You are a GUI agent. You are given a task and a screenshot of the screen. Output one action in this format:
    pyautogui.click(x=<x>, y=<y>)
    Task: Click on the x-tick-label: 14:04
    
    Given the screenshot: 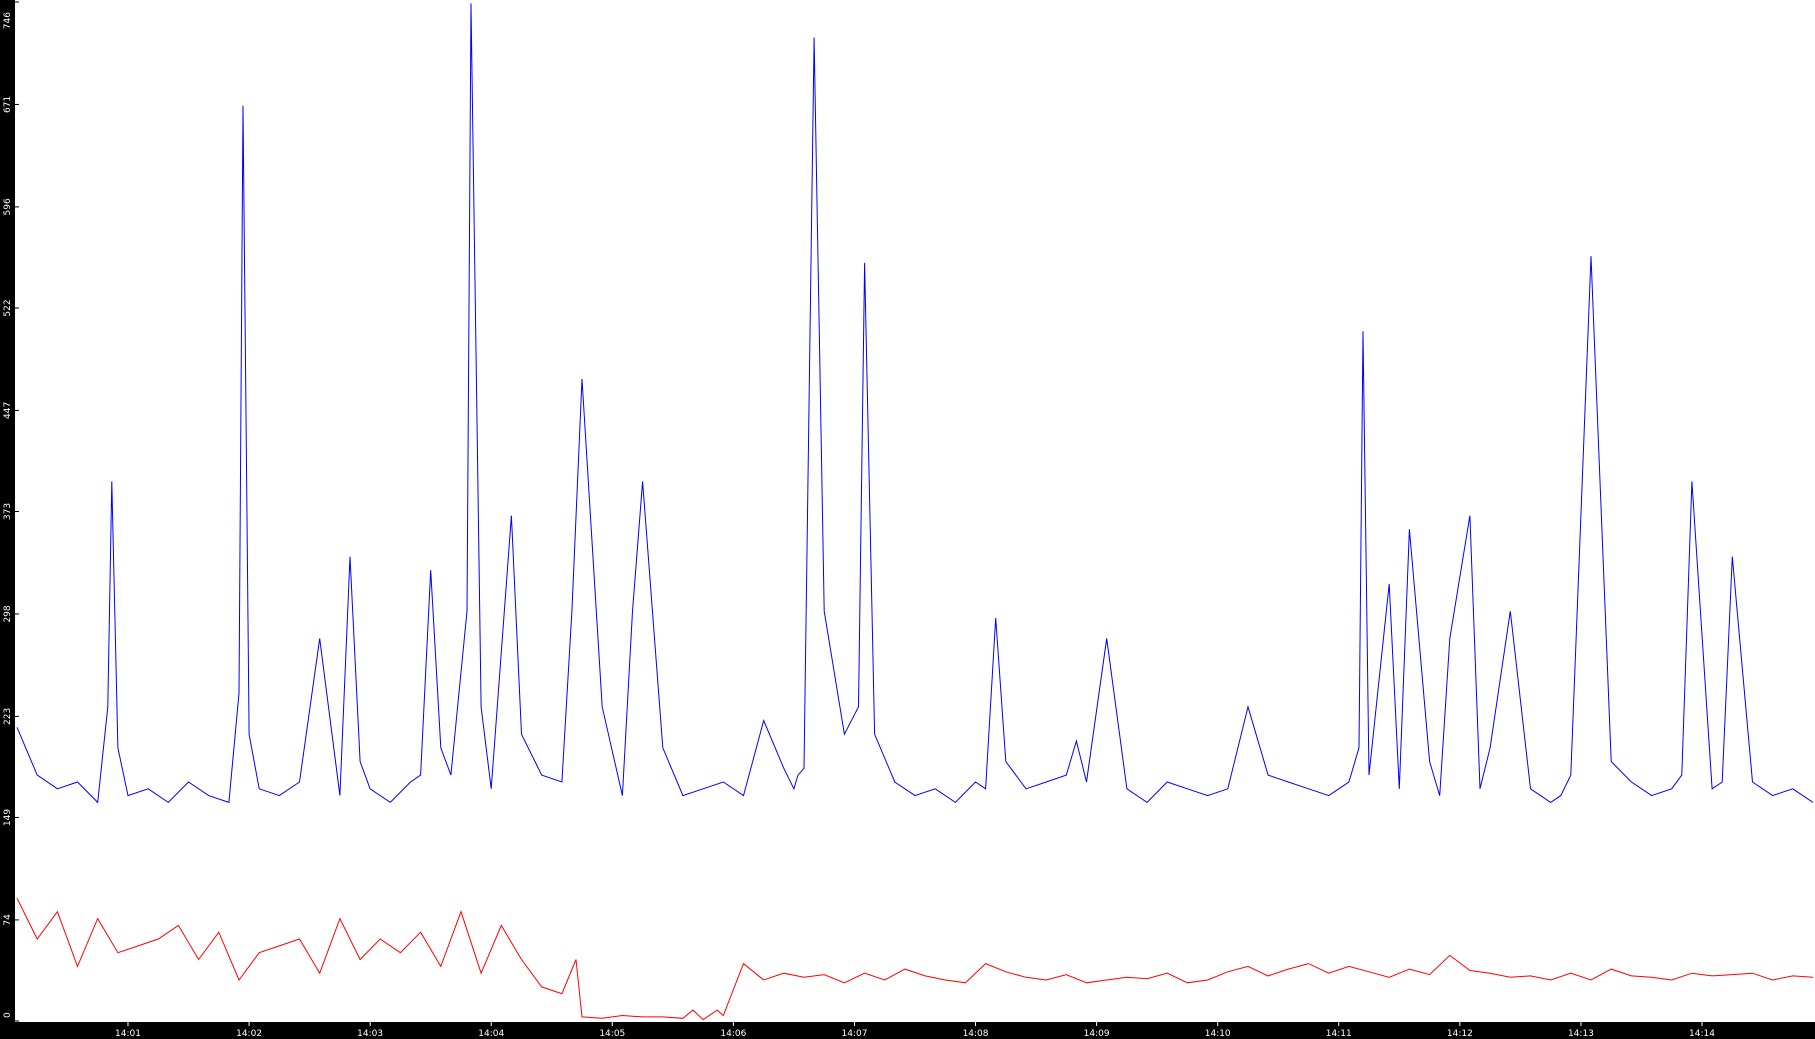 What is the action you would take?
    pyautogui.click(x=491, y=1034)
    